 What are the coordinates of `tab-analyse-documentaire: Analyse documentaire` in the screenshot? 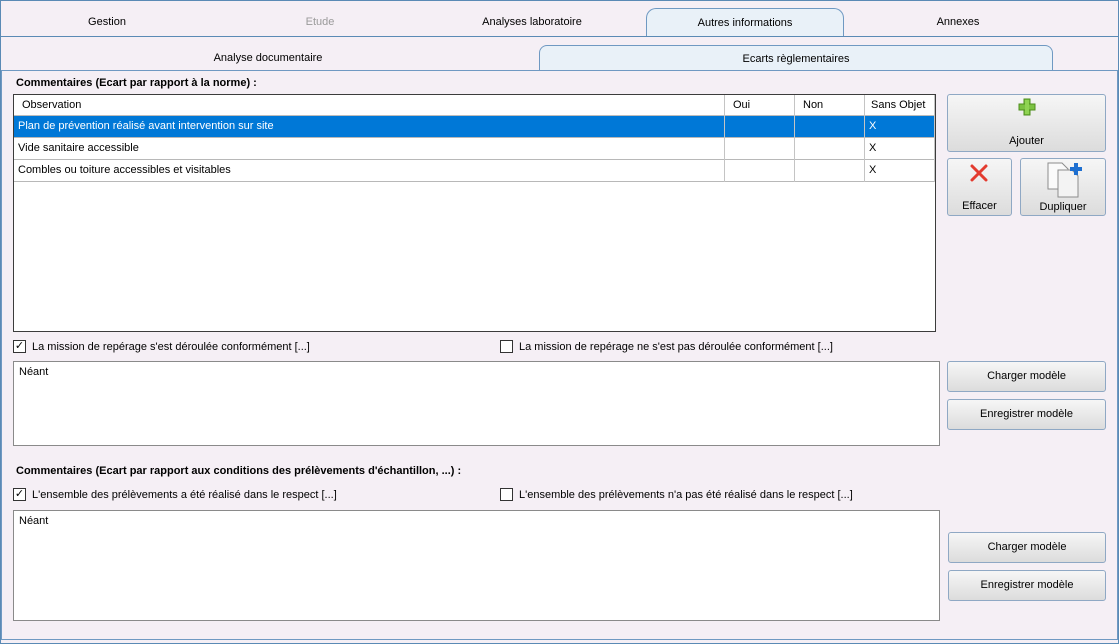 It's located at (268, 58).